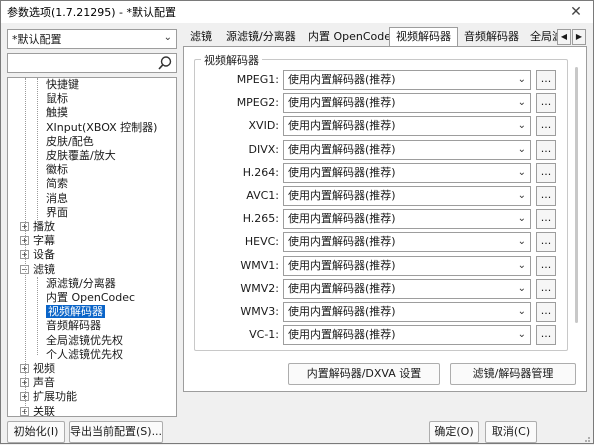 Image resolution: width=594 pixels, height=445 pixels. What do you see at coordinates (57, 184) in the screenshot?
I see `tree-item: 简索` at bounding box center [57, 184].